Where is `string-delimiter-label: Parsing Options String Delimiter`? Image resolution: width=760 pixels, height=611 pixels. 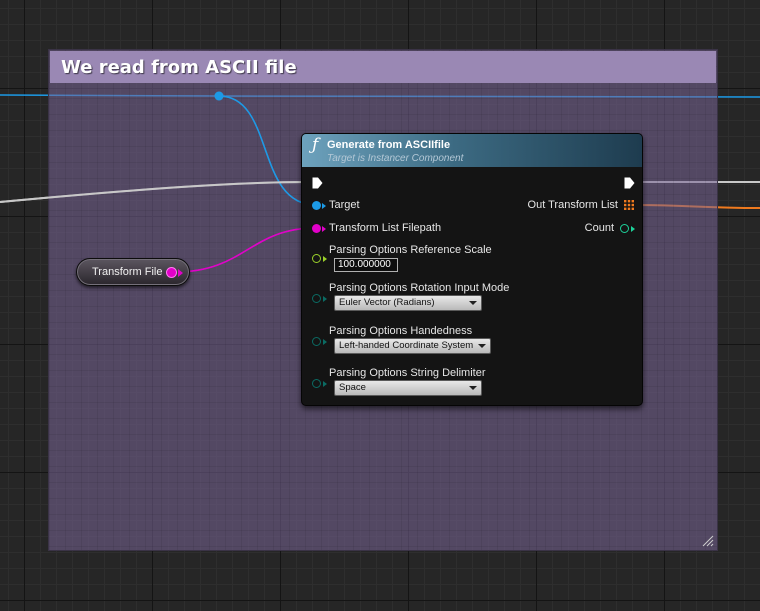
string-delimiter-label: Parsing Options String Delimiter is located at coordinates (407, 373).